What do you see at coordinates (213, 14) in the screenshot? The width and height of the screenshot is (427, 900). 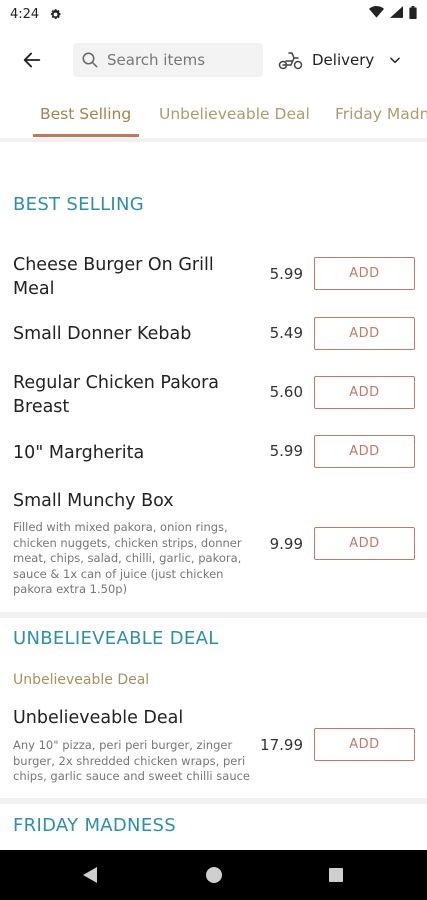 I see `status-bar: 4:24` at bounding box center [213, 14].